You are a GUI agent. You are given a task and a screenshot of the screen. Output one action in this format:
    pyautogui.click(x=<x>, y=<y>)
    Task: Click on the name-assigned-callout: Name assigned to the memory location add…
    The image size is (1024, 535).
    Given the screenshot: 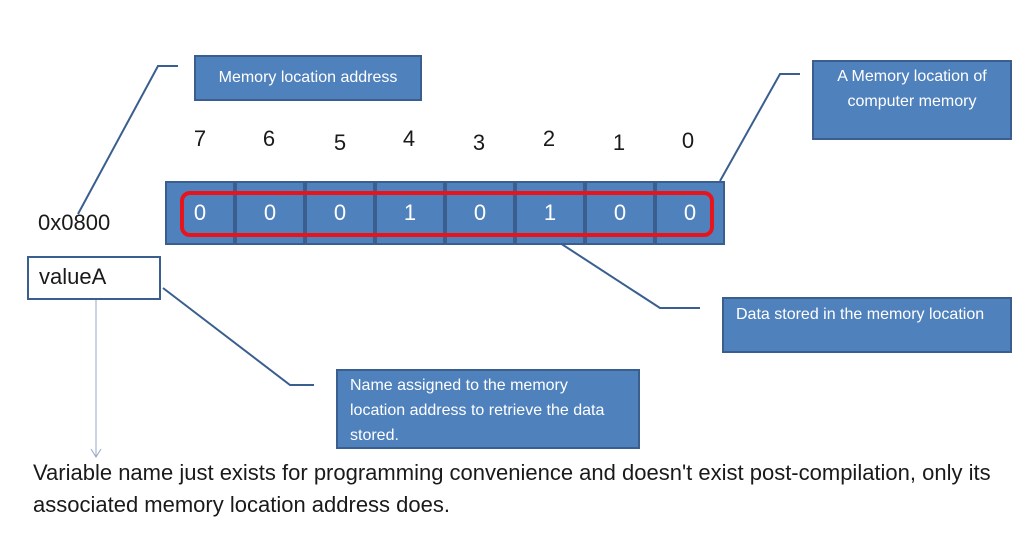 What is the action you would take?
    pyautogui.click(x=488, y=409)
    